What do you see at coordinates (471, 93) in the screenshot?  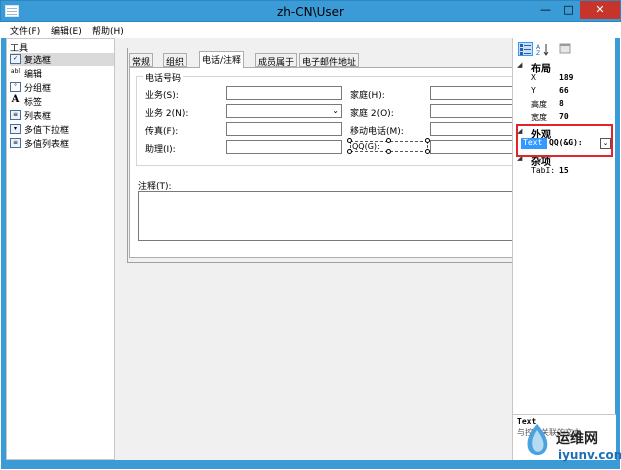 I see `home-field` at bounding box center [471, 93].